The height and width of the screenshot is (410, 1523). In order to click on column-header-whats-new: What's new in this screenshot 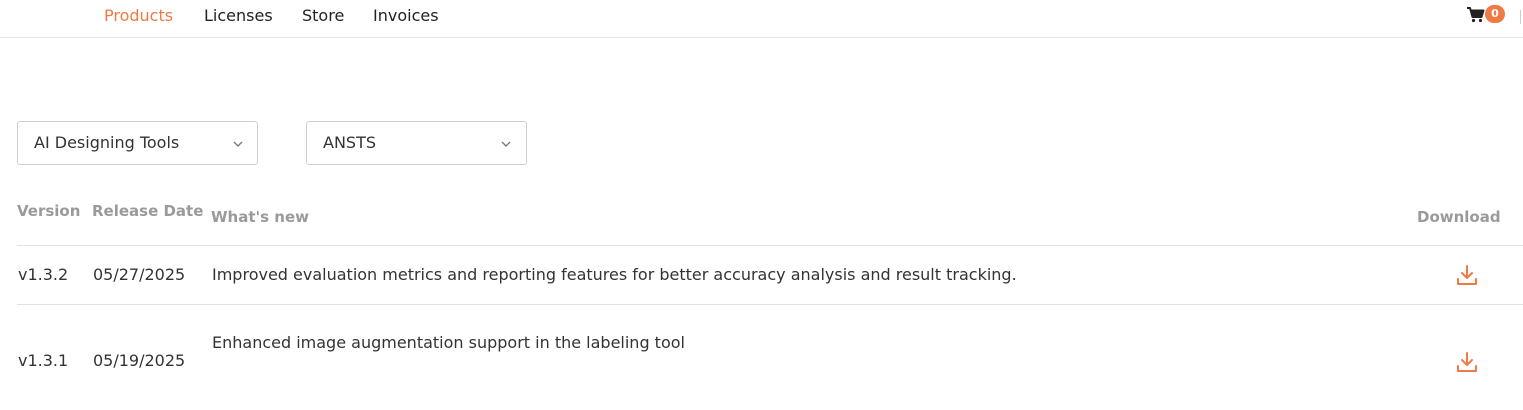, I will do `click(260, 217)`.